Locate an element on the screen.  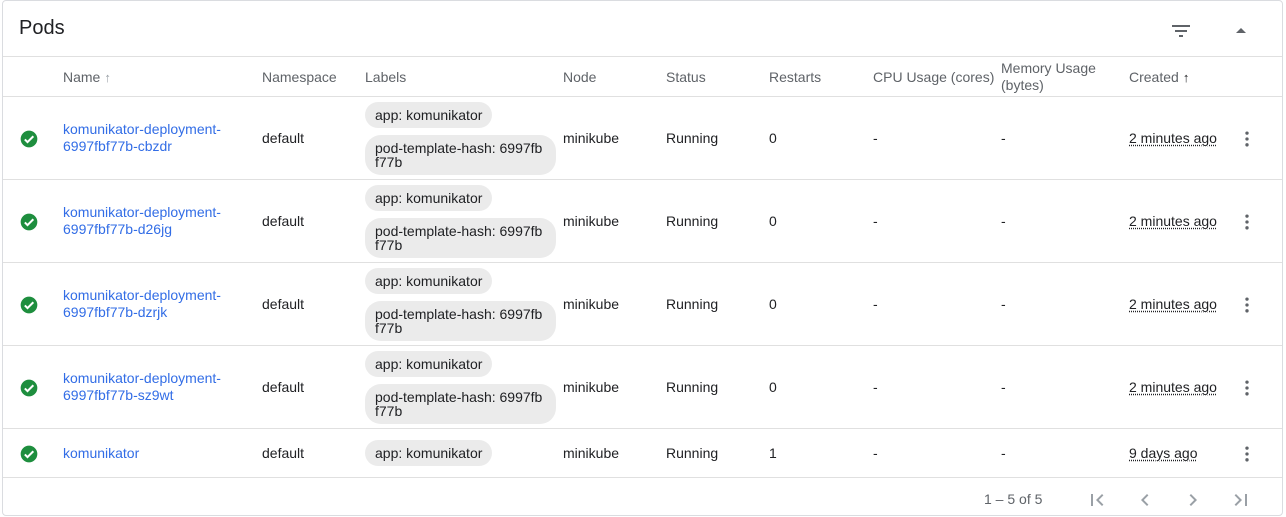
pod-name-link: komunikator-deployment-6997fbf77b-cbzdr is located at coordinates (150, 138).